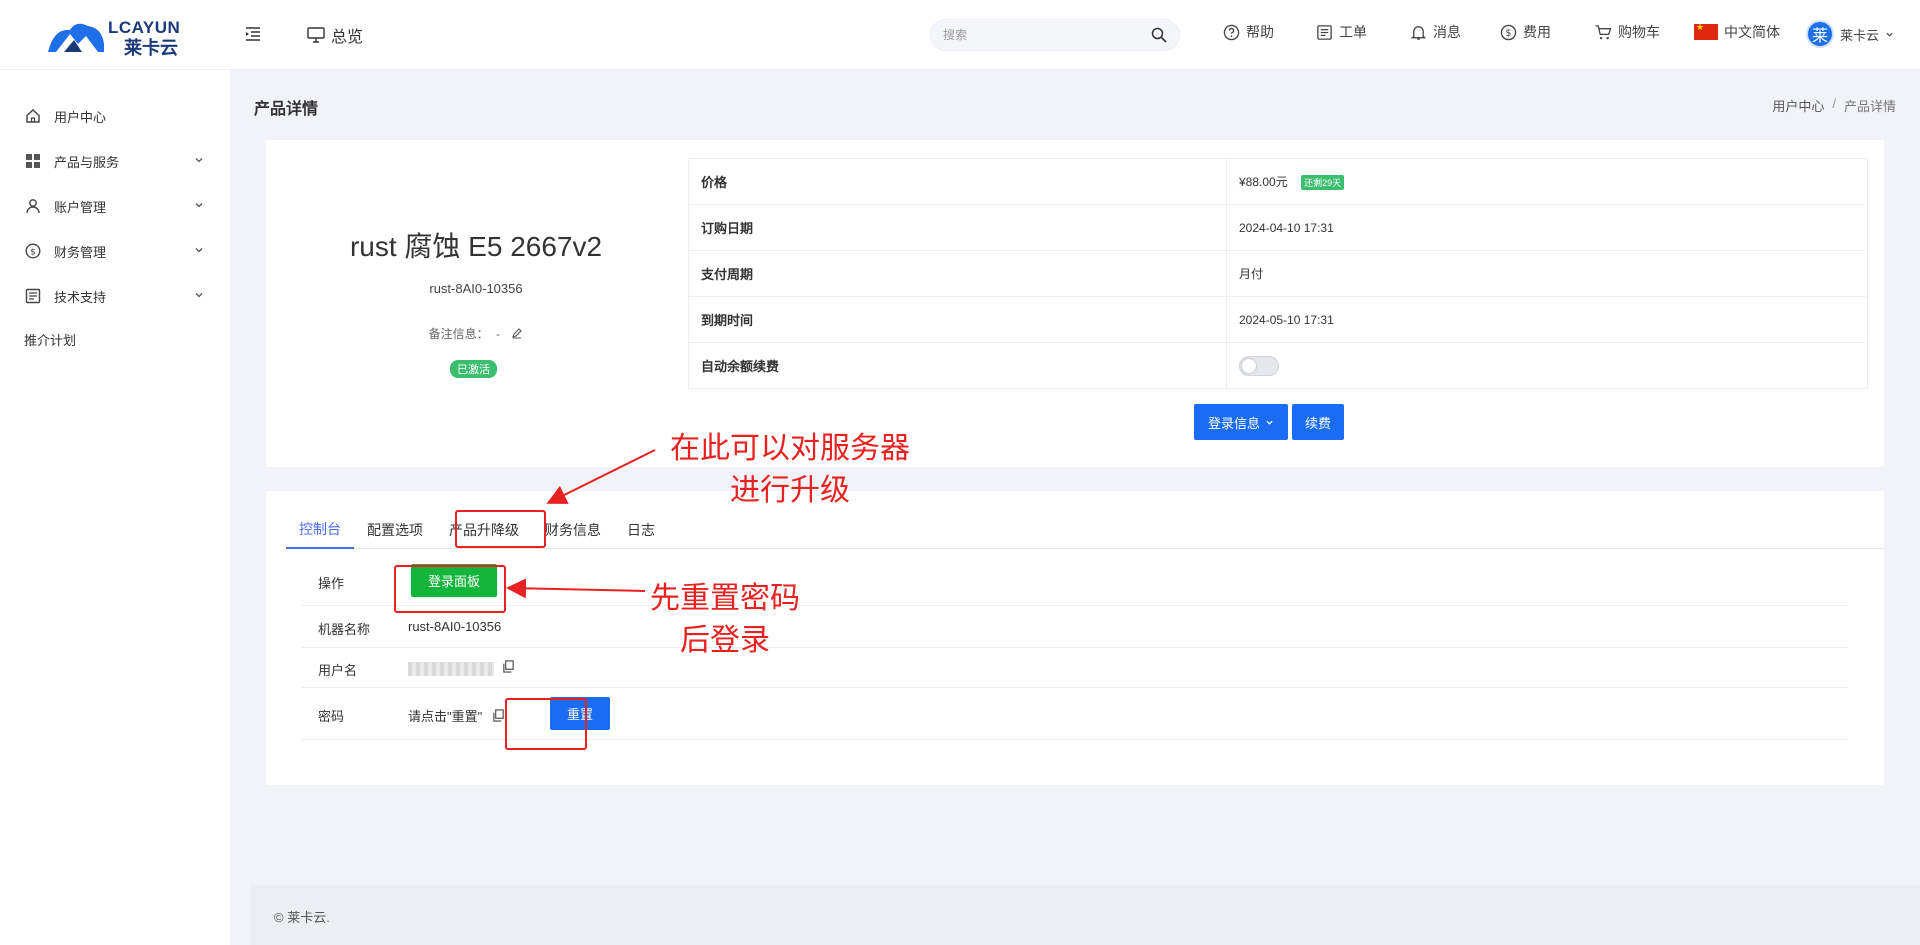 This screenshot has width=1920, height=945. What do you see at coordinates (455, 626) in the screenshot?
I see `machine-name-value: rust-8AI0-10356` at bounding box center [455, 626].